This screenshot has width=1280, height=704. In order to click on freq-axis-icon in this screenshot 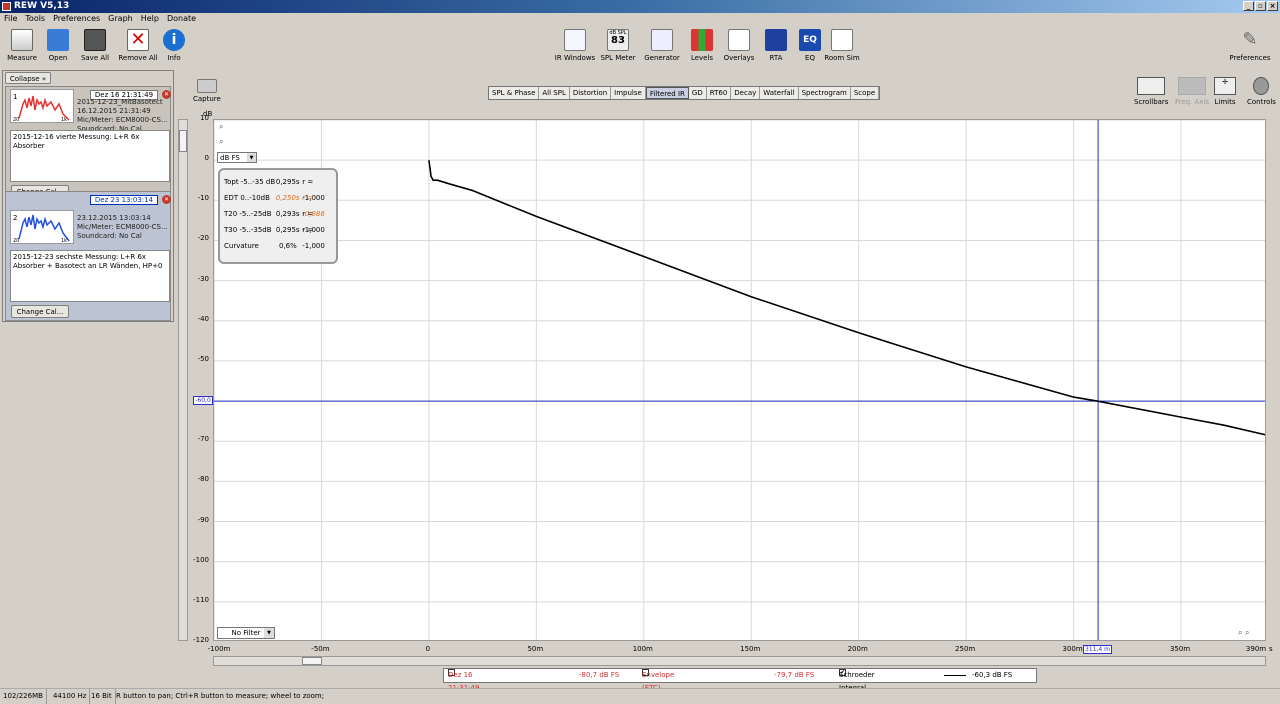, I will do `click(1191, 86)`.